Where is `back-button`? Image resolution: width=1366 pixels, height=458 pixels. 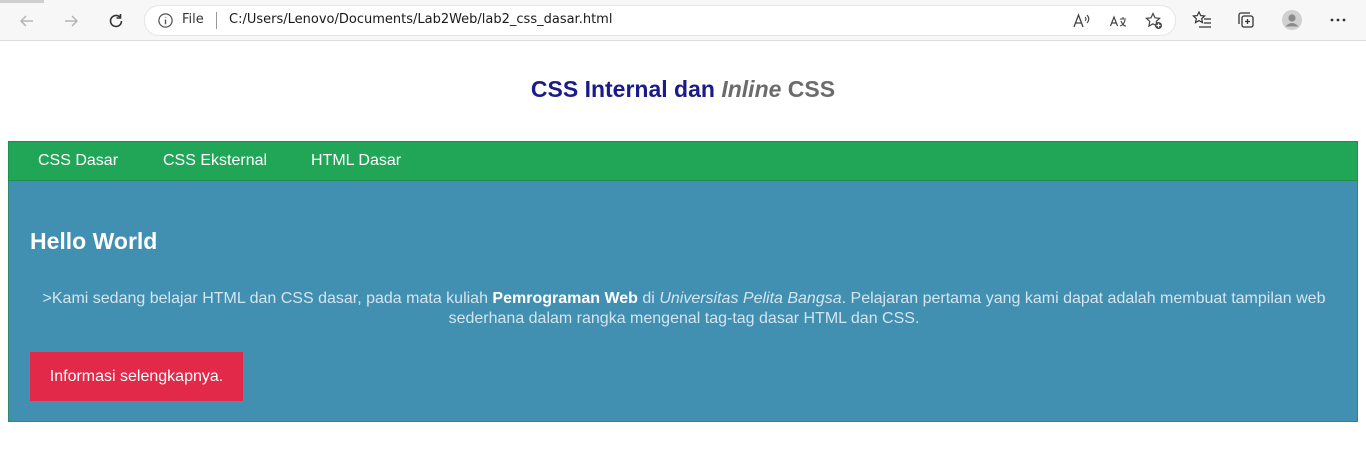 back-button is located at coordinates (27, 21).